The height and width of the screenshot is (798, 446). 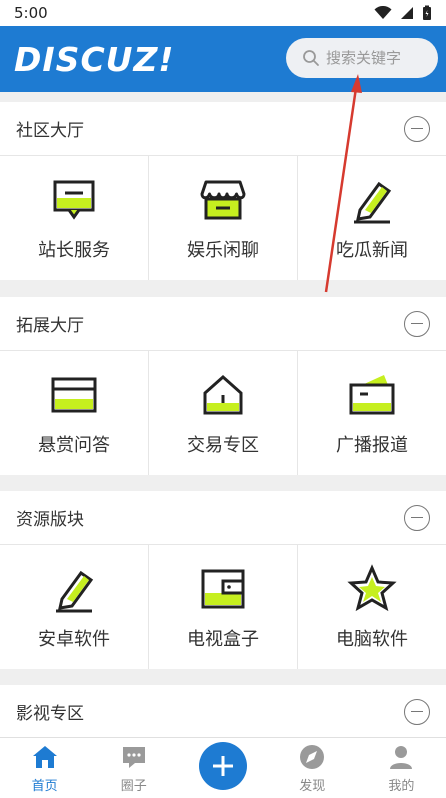 What do you see at coordinates (50, 520) in the screenshot?
I see `section-title: 资源版块` at bounding box center [50, 520].